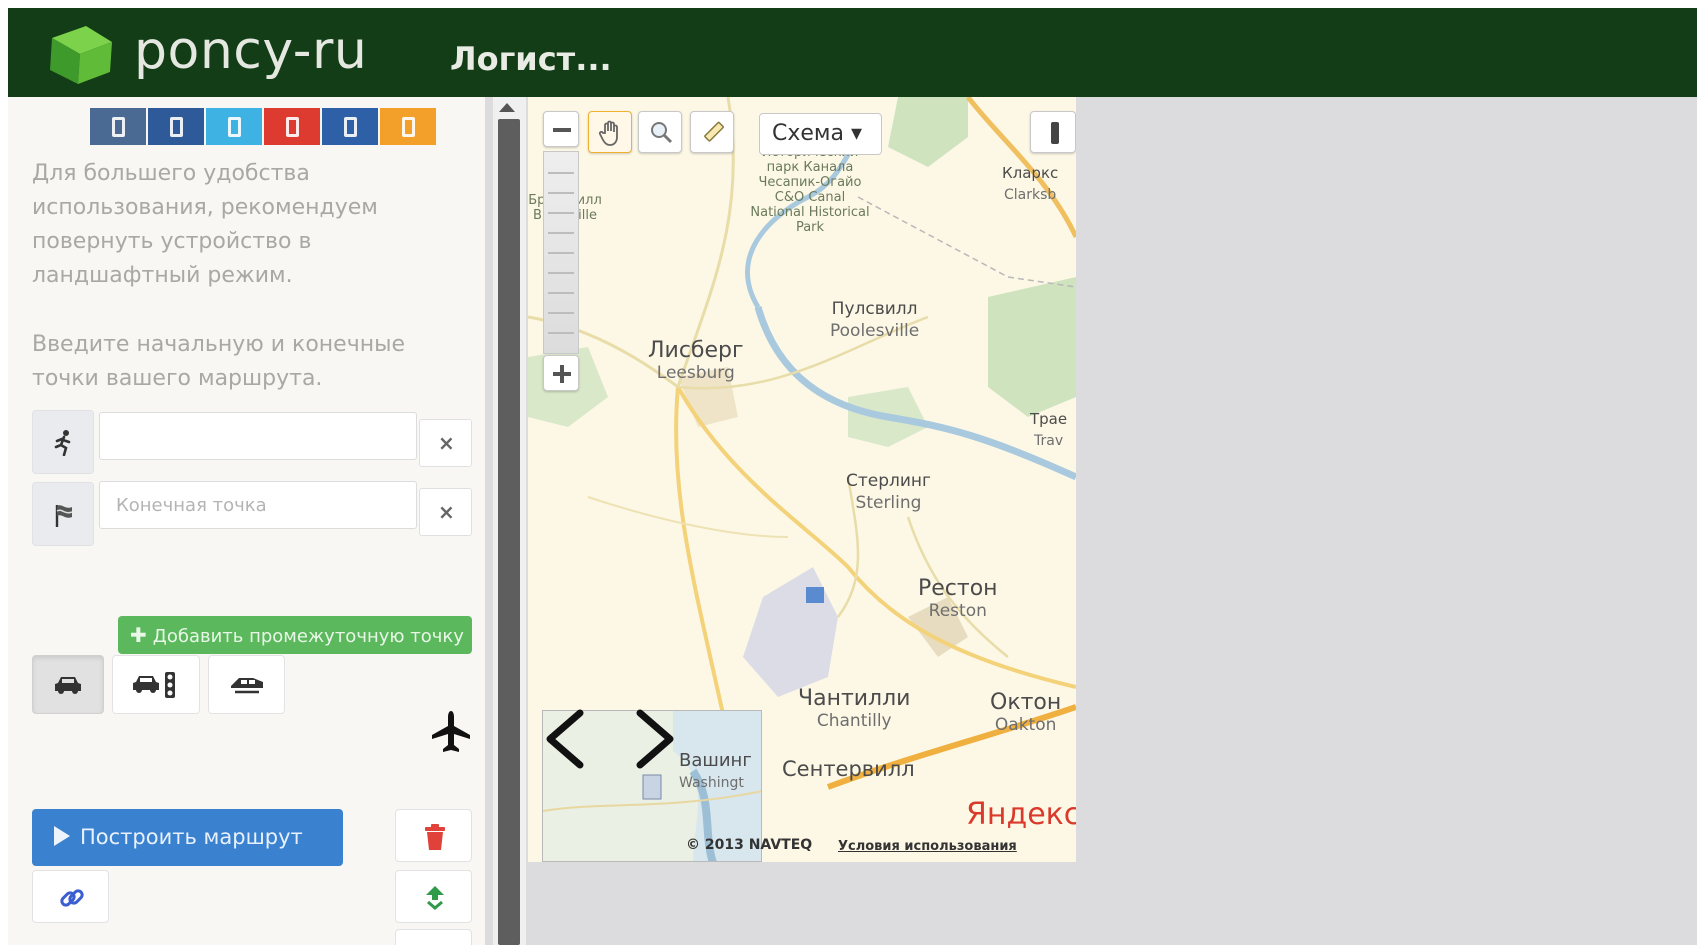 This screenshot has height=945, width=1697. I want to click on airplane-icon, so click(451, 731).